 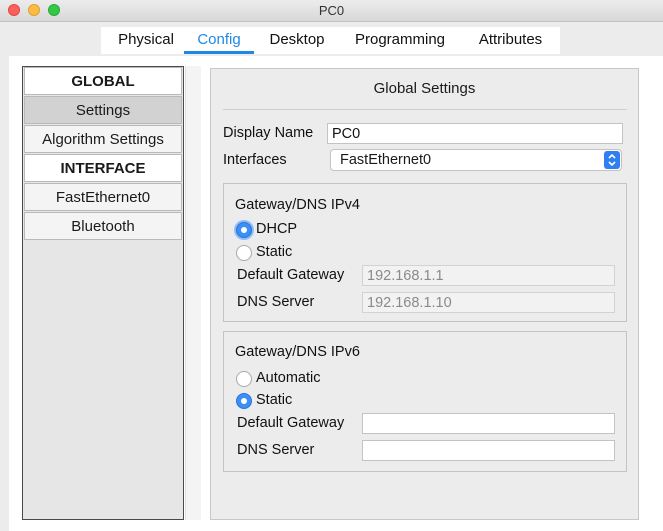 I want to click on ipv6-gateway-input, so click(x=488, y=423).